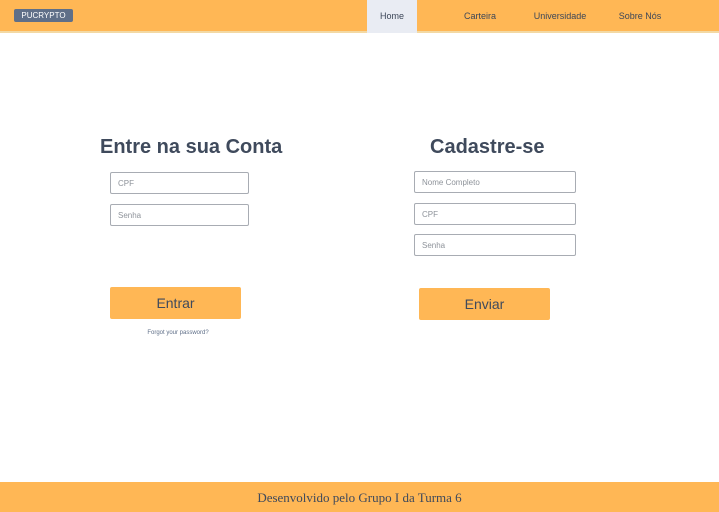 The height and width of the screenshot is (512, 719). I want to click on signup-cpf-field, so click(495, 214).